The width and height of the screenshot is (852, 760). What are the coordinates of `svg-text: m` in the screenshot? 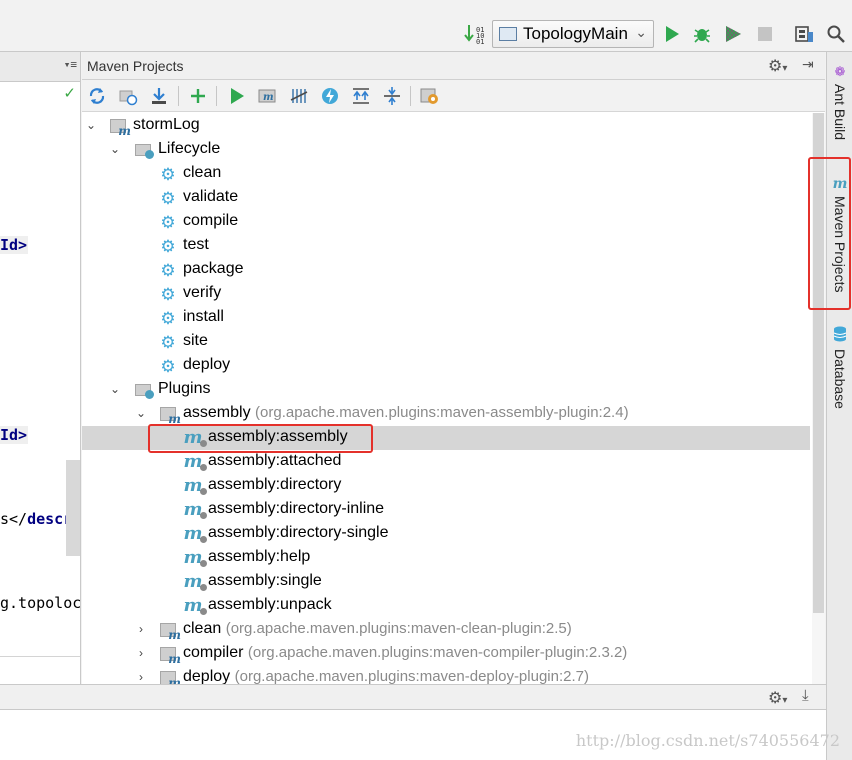 It's located at (268, 97).